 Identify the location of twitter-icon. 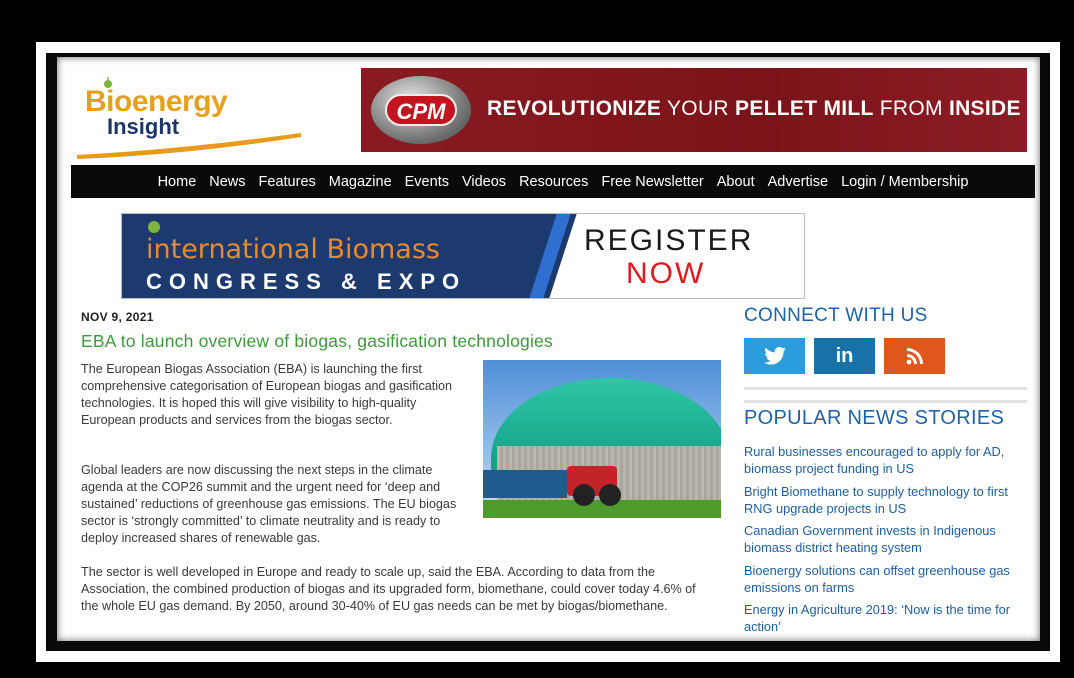
(774, 356).